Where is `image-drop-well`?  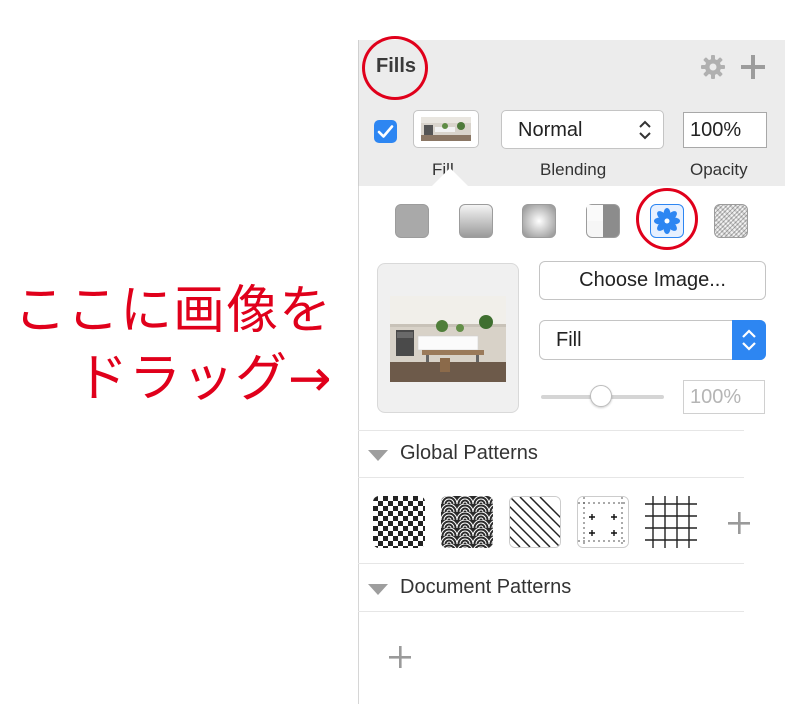 image-drop-well is located at coordinates (448, 338).